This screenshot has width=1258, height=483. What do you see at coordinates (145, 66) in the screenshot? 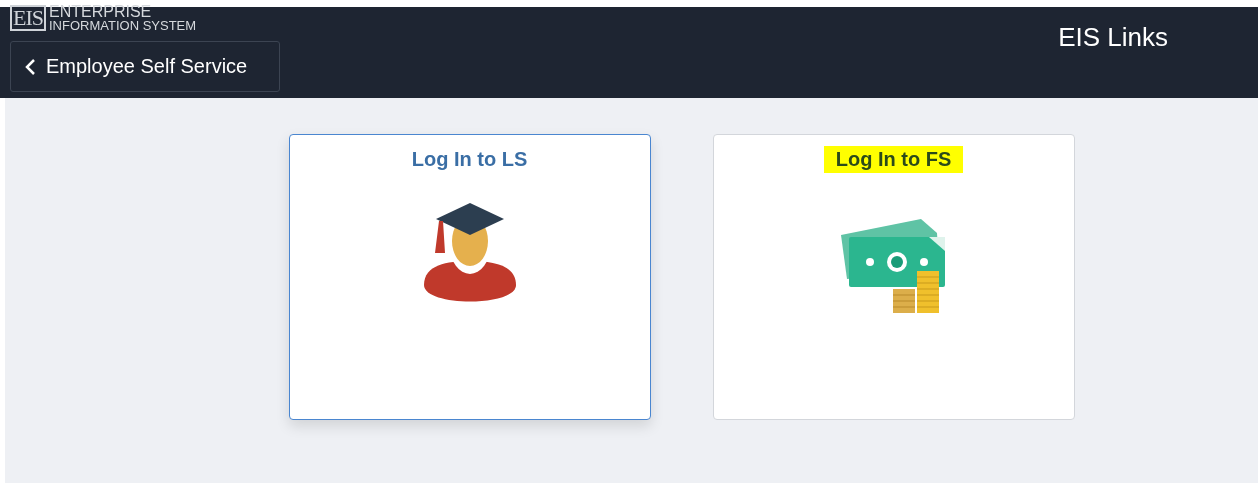
I see `back-button: Employee Self Service` at bounding box center [145, 66].